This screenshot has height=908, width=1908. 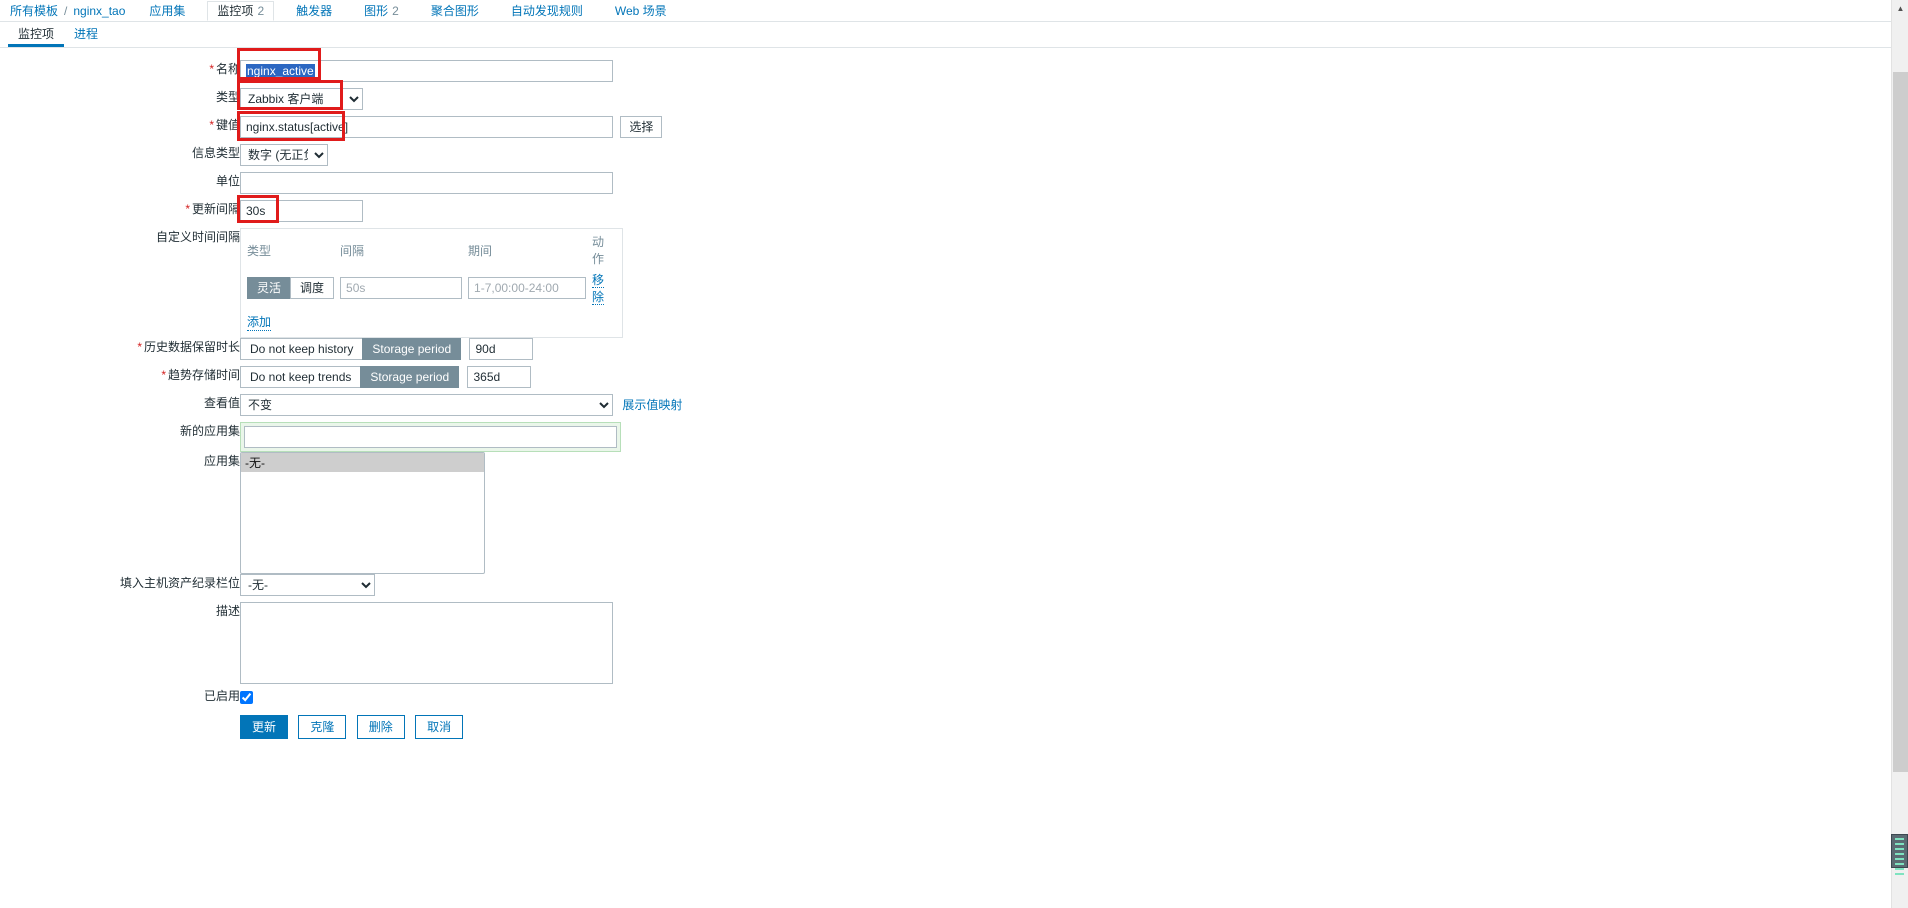 What do you see at coordinates (99, 11) in the screenshot?
I see `breadcrumb-host: nginx_tao` at bounding box center [99, 11].